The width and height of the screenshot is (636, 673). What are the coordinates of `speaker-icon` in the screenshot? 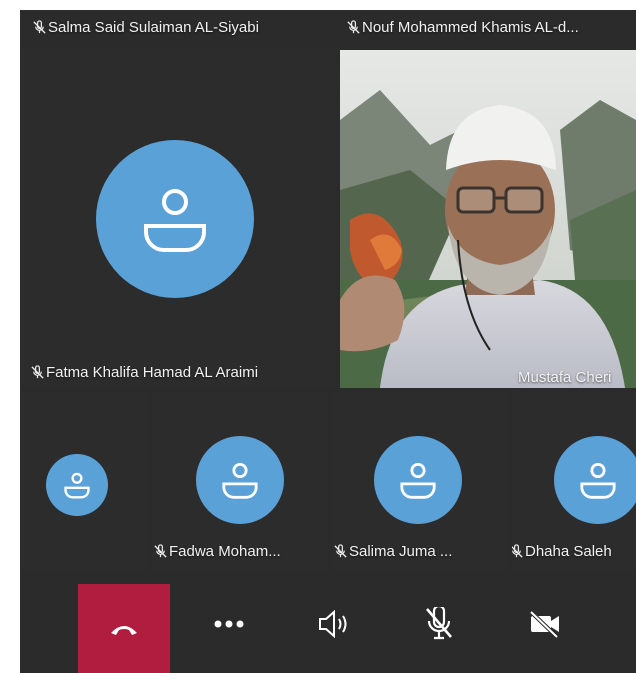 It's located at (333, 624).